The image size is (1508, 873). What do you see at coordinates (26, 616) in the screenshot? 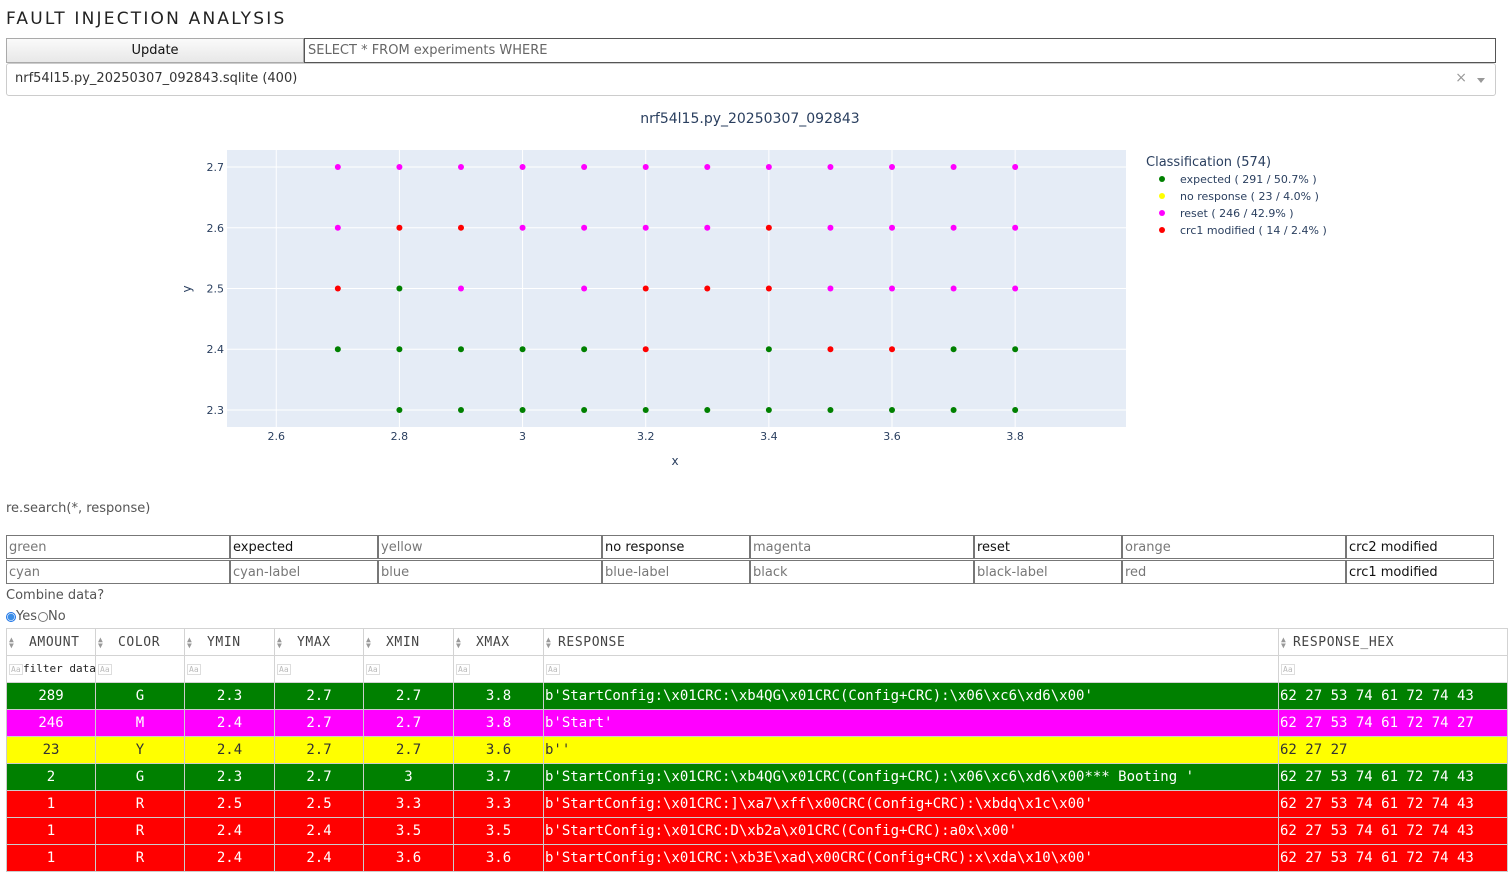
I see `radio-yes-label: Yes` at bounding box center [26, 616].